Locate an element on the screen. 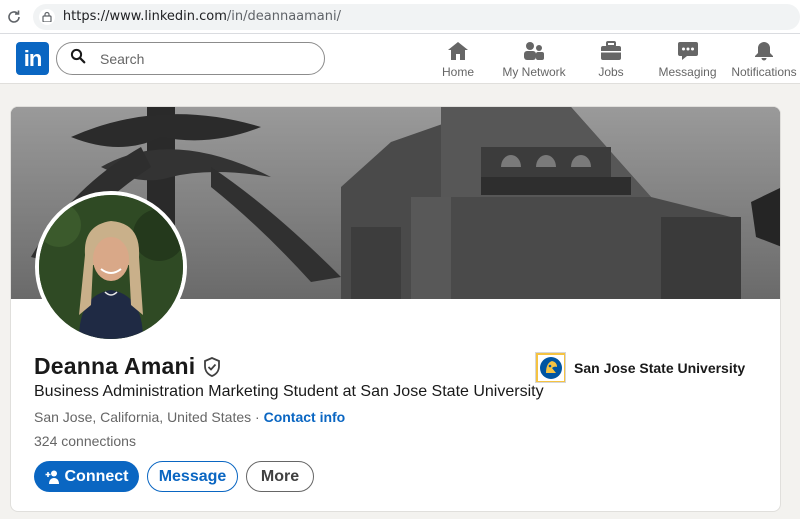 This screenshot has width=800, height=519. site-info-icon is located at coordinates (46, 16).